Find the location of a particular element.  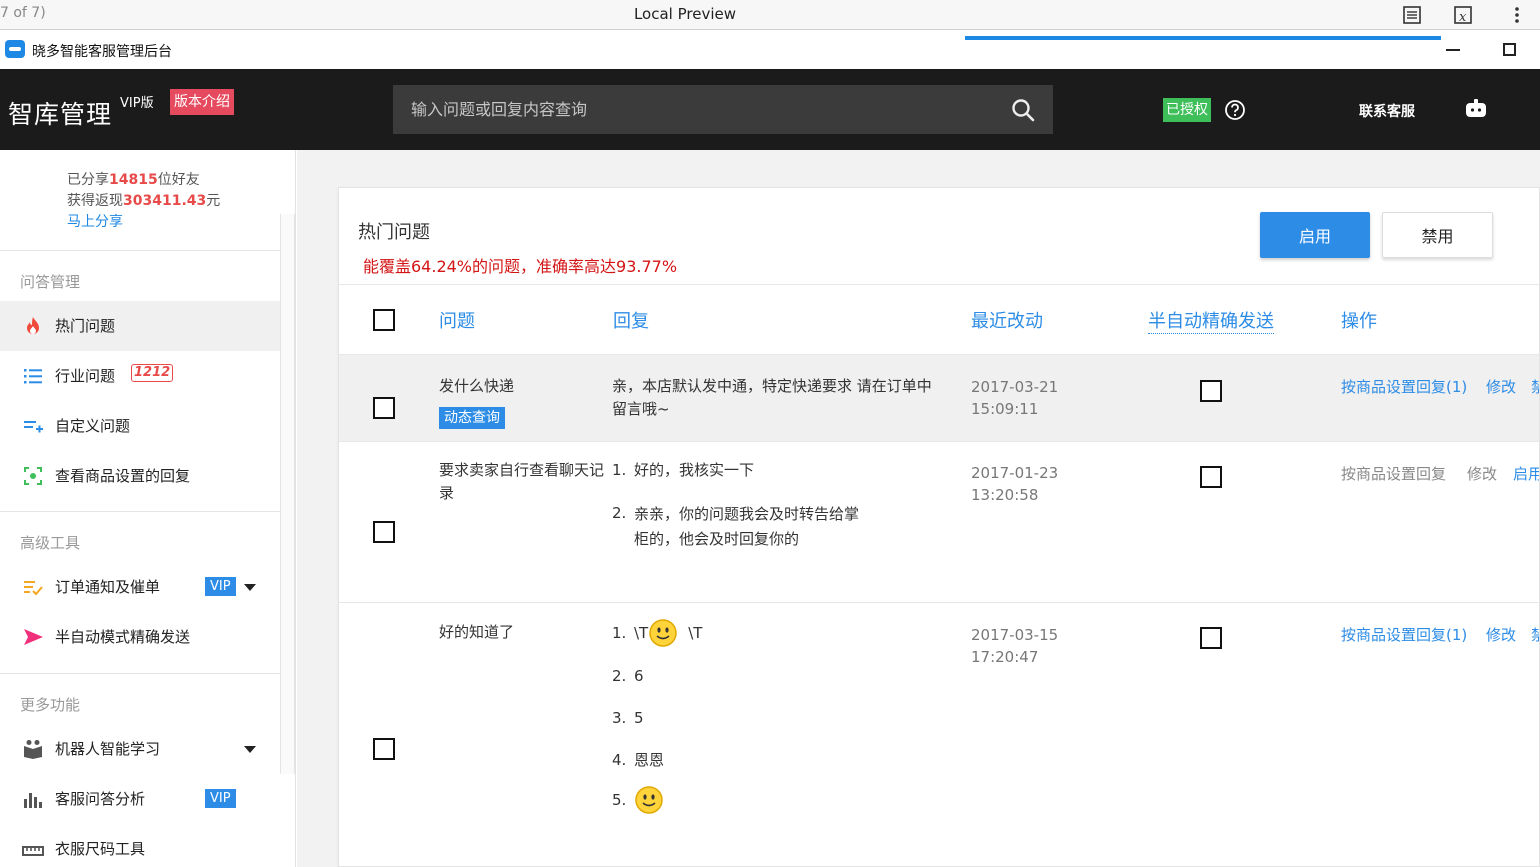

preview-title-bar: 7 of 7) Local Preview x is located at coordinates (770, 15).